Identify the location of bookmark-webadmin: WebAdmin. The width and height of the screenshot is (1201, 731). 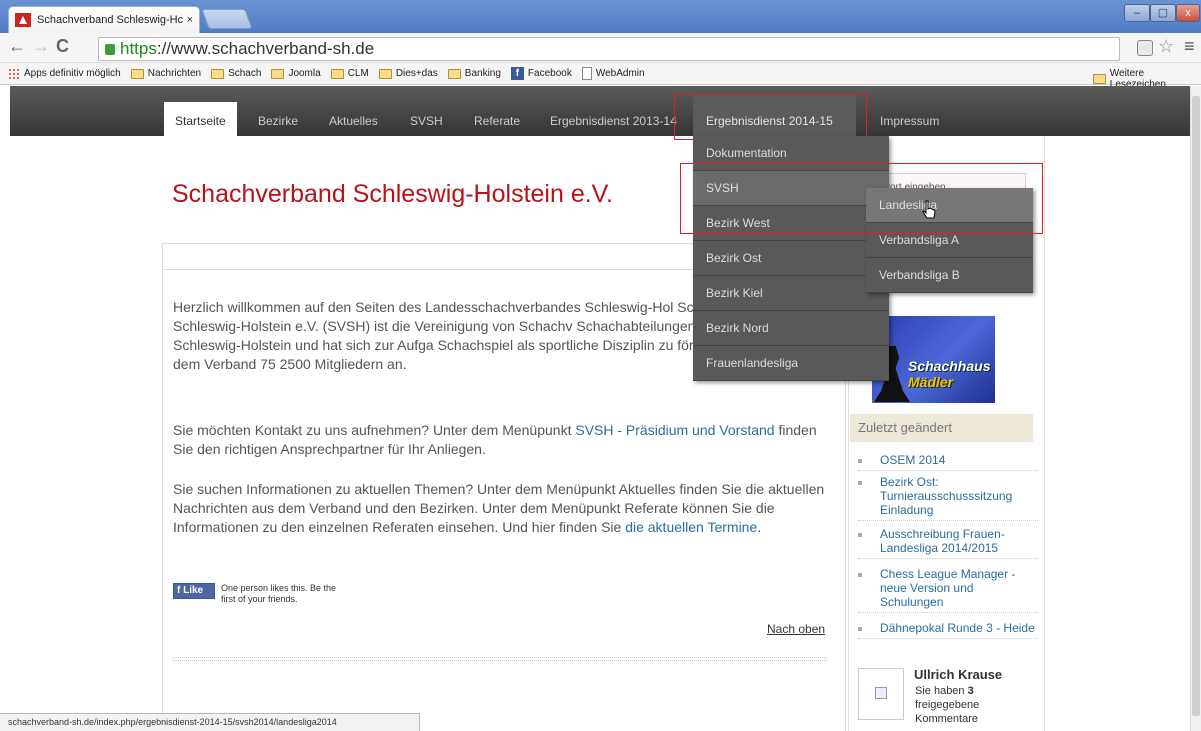
(613, 73).